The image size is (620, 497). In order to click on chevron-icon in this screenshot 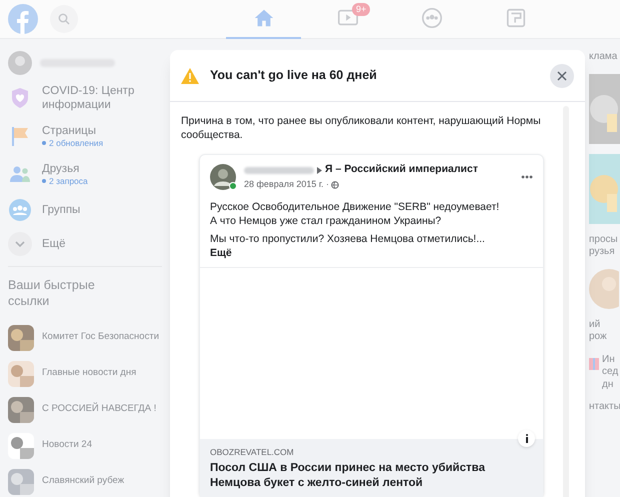, I will do `click(20, 244)`.